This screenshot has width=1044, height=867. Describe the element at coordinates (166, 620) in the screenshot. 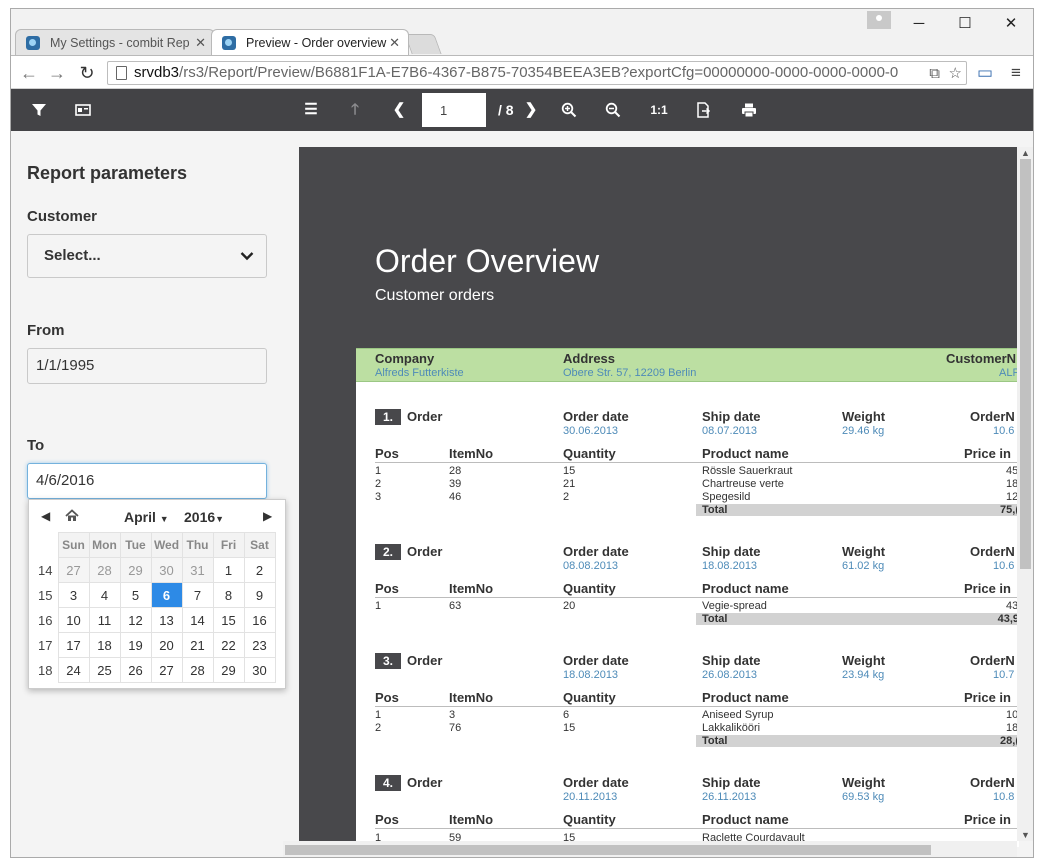

I see `calendar-day: 13` at that location.